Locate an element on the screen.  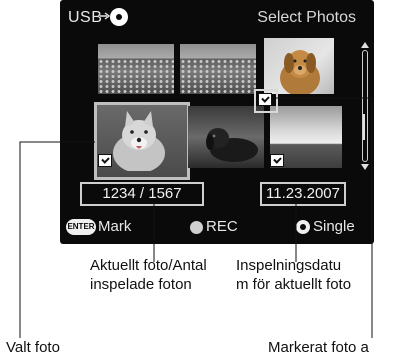
top-bar: USB Select Photos is located at coordinates (217, 19).